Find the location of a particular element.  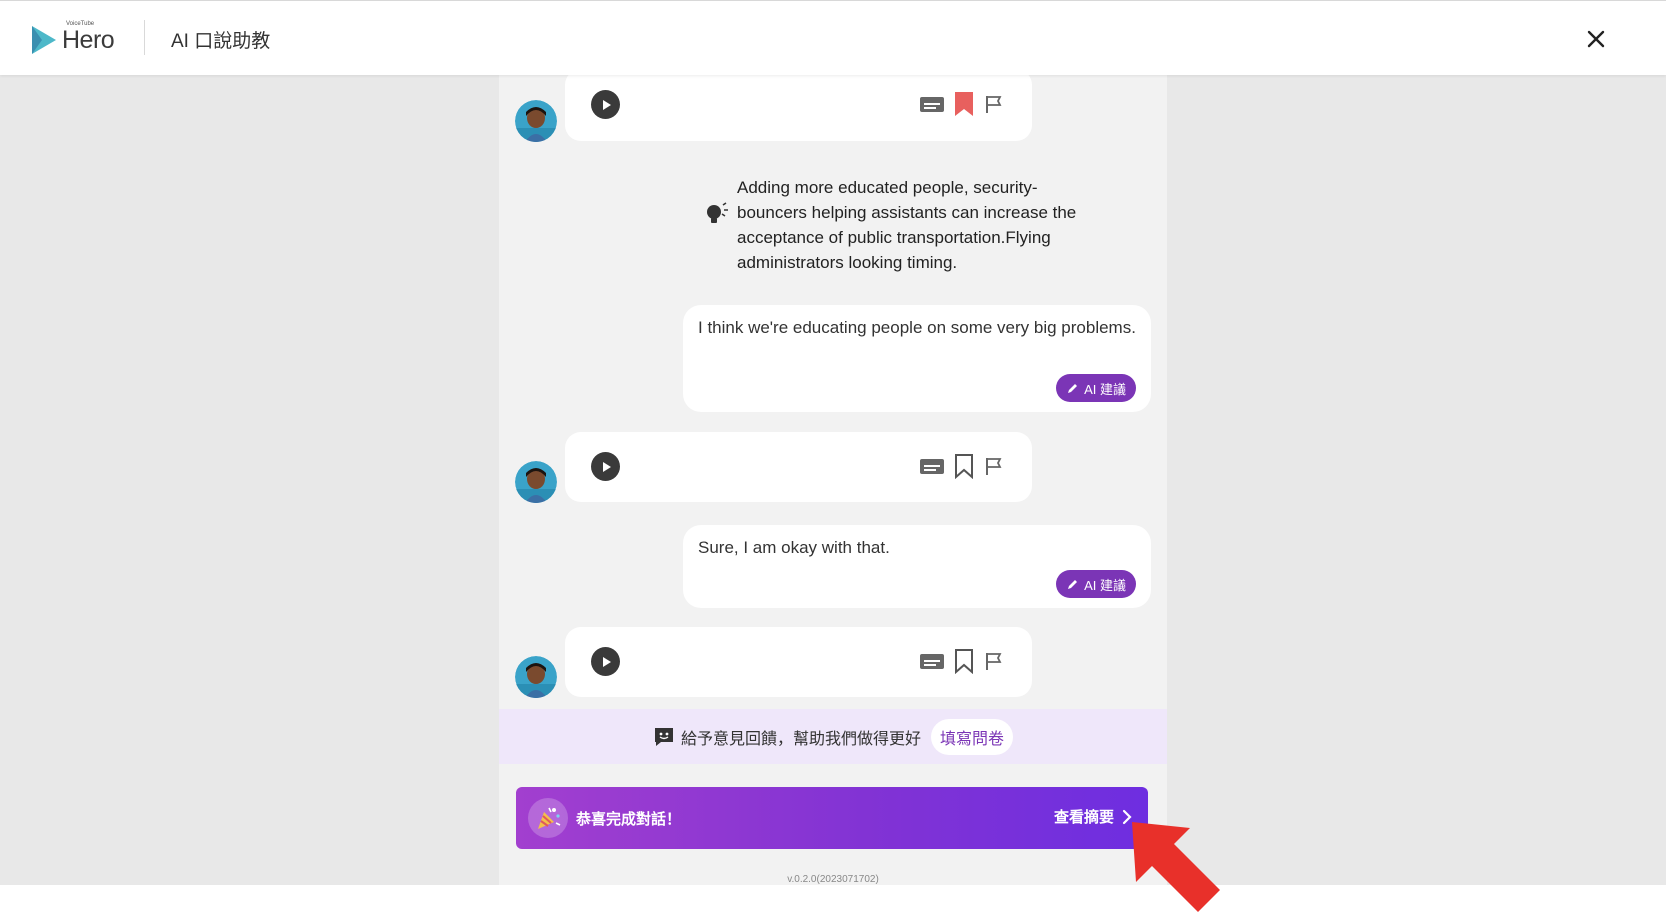

user-message-text: Sure, I am okay with that. is located at coordinates (794, 547).